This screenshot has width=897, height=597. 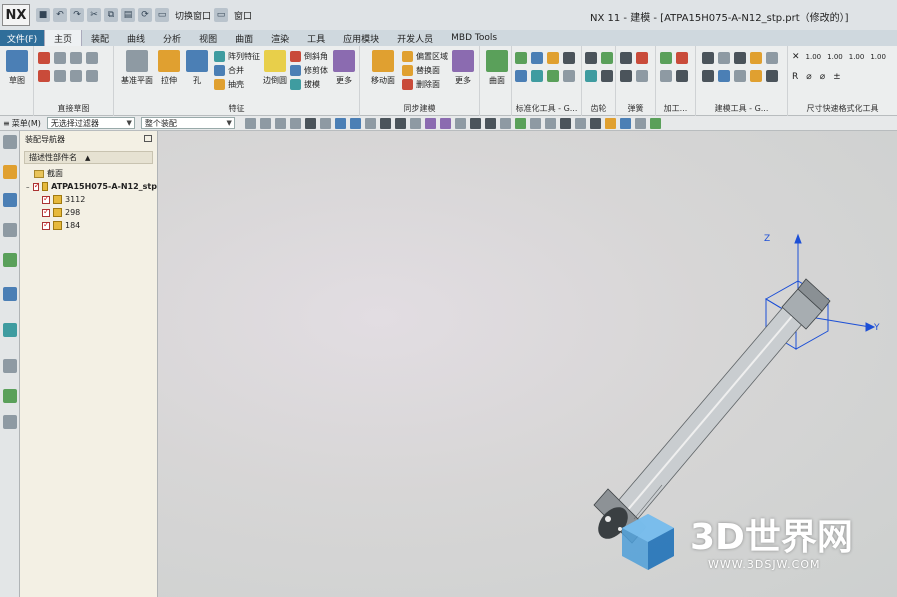 What do you see at coordinates (88, 157) in the screenshot?
I see `navigator-column-header: 描述性部件名 ▲` at bounding box center [88, 157].